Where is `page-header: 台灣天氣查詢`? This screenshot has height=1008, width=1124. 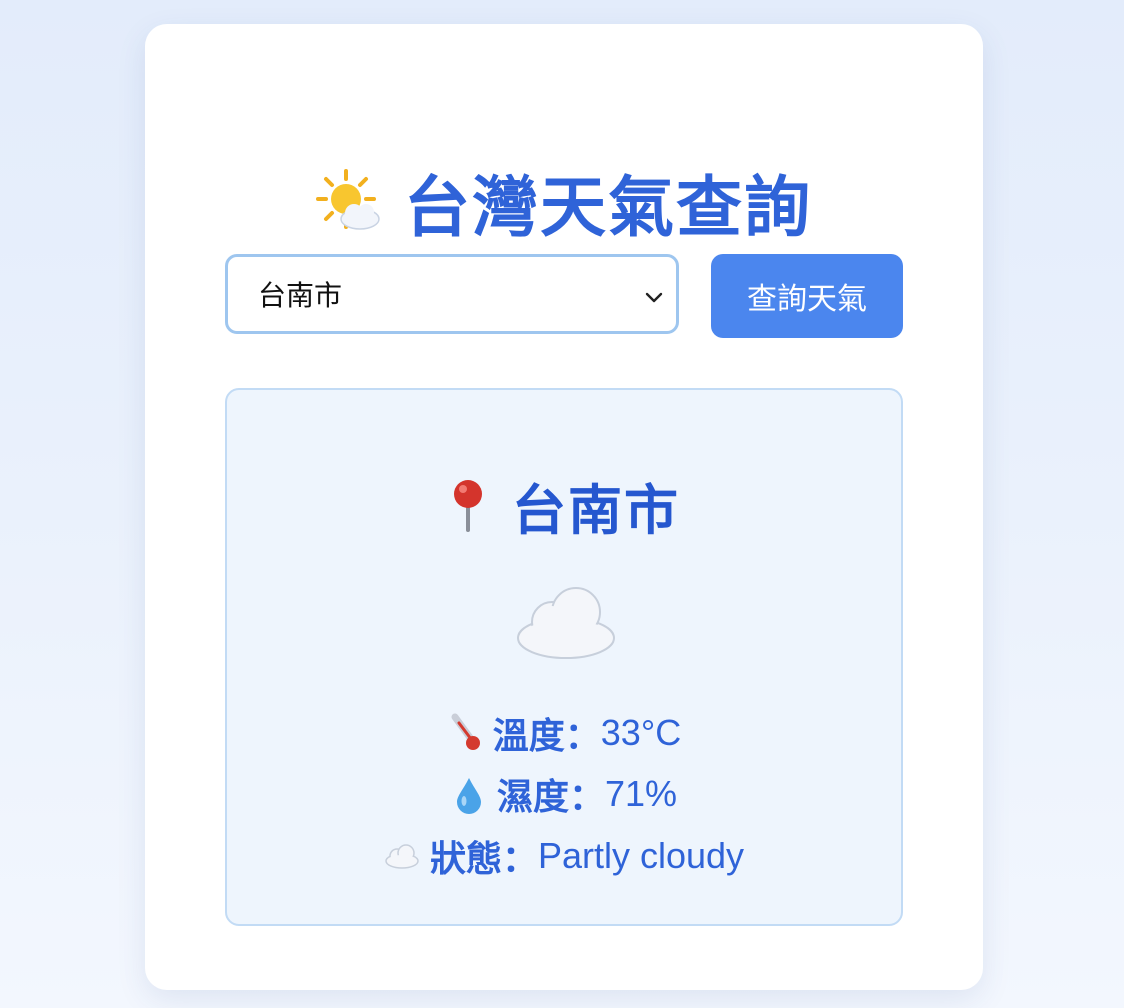 page-header: 台灣天氣查詢 is located at coordinates (564, 202).